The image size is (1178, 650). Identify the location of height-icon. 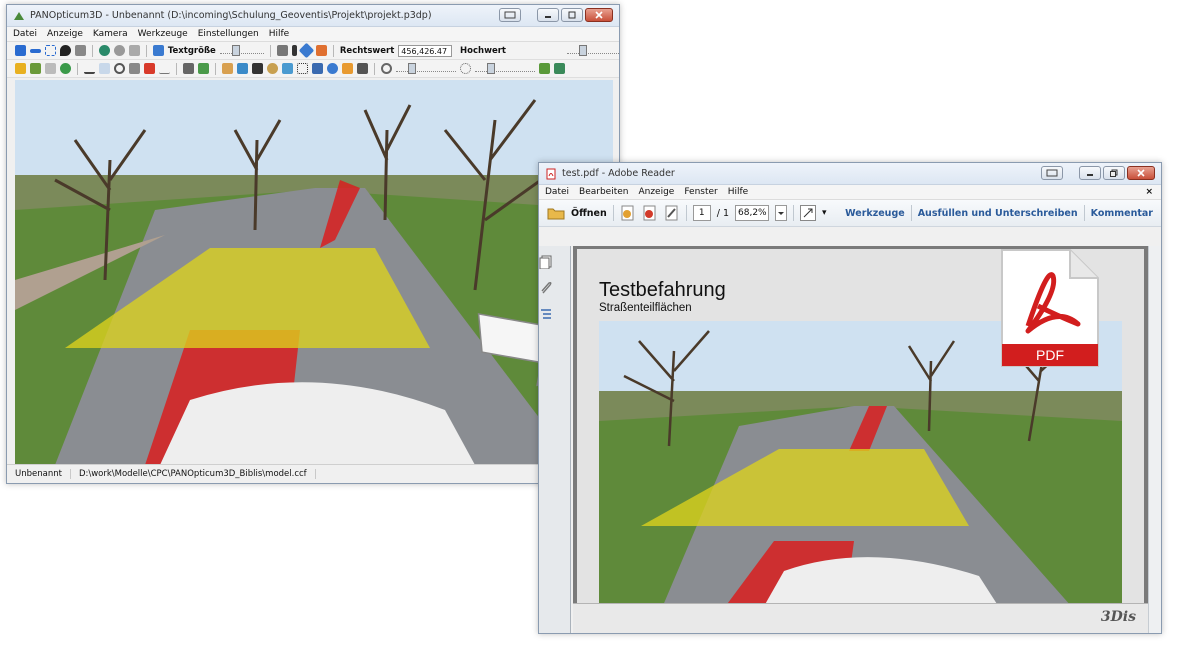
(134, 68).